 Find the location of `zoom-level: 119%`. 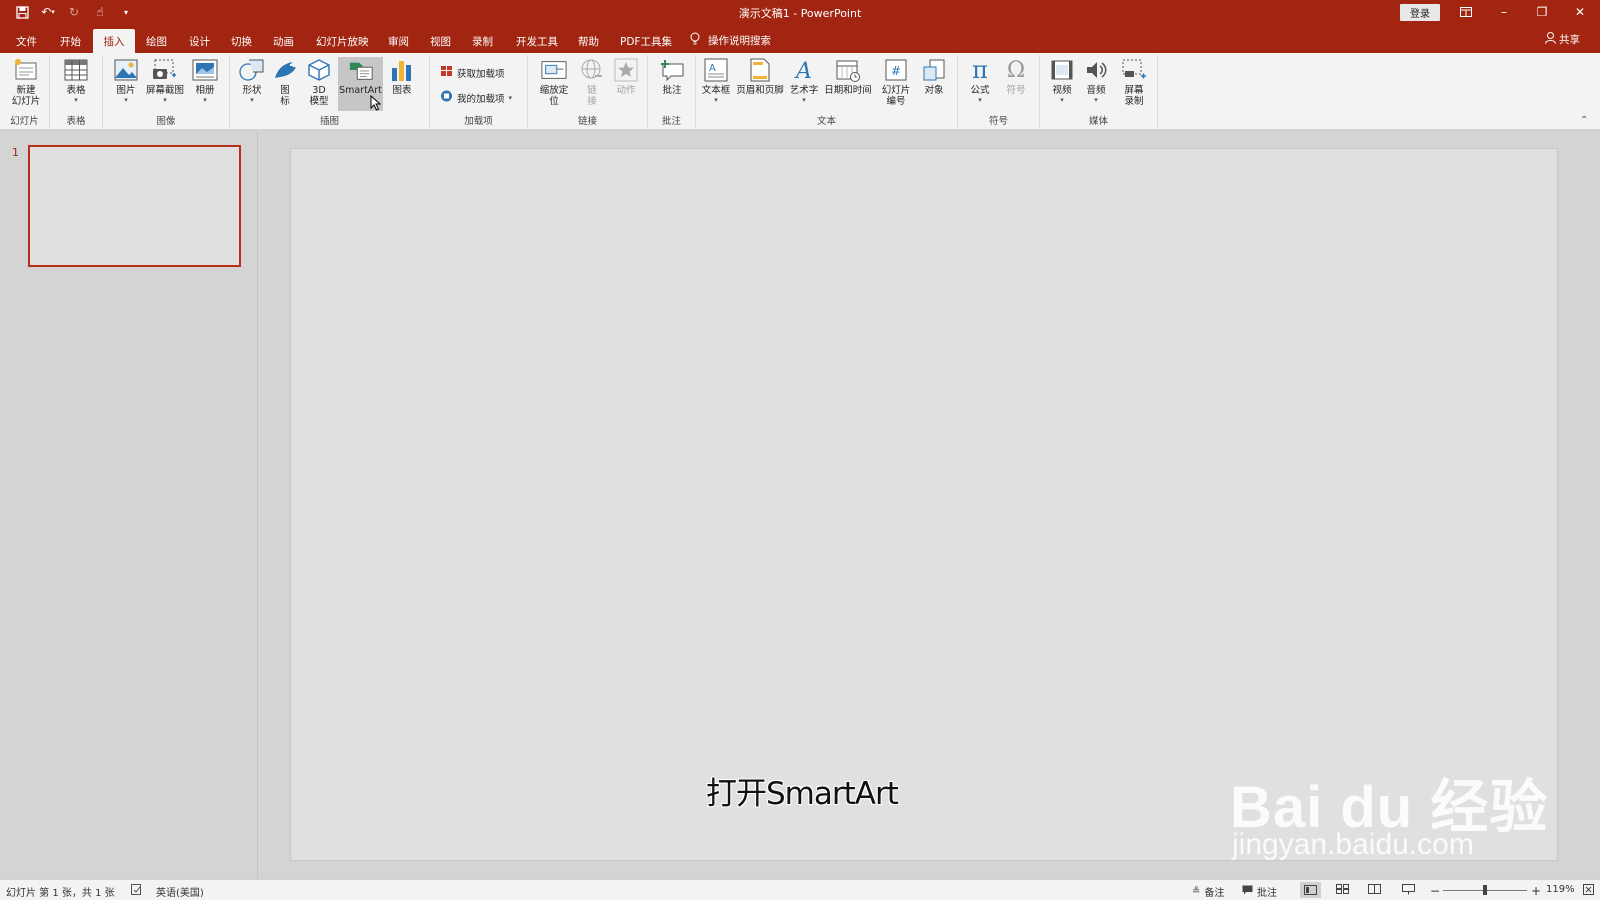

zoom-level: 119% is located at coordinates (1560, 889).